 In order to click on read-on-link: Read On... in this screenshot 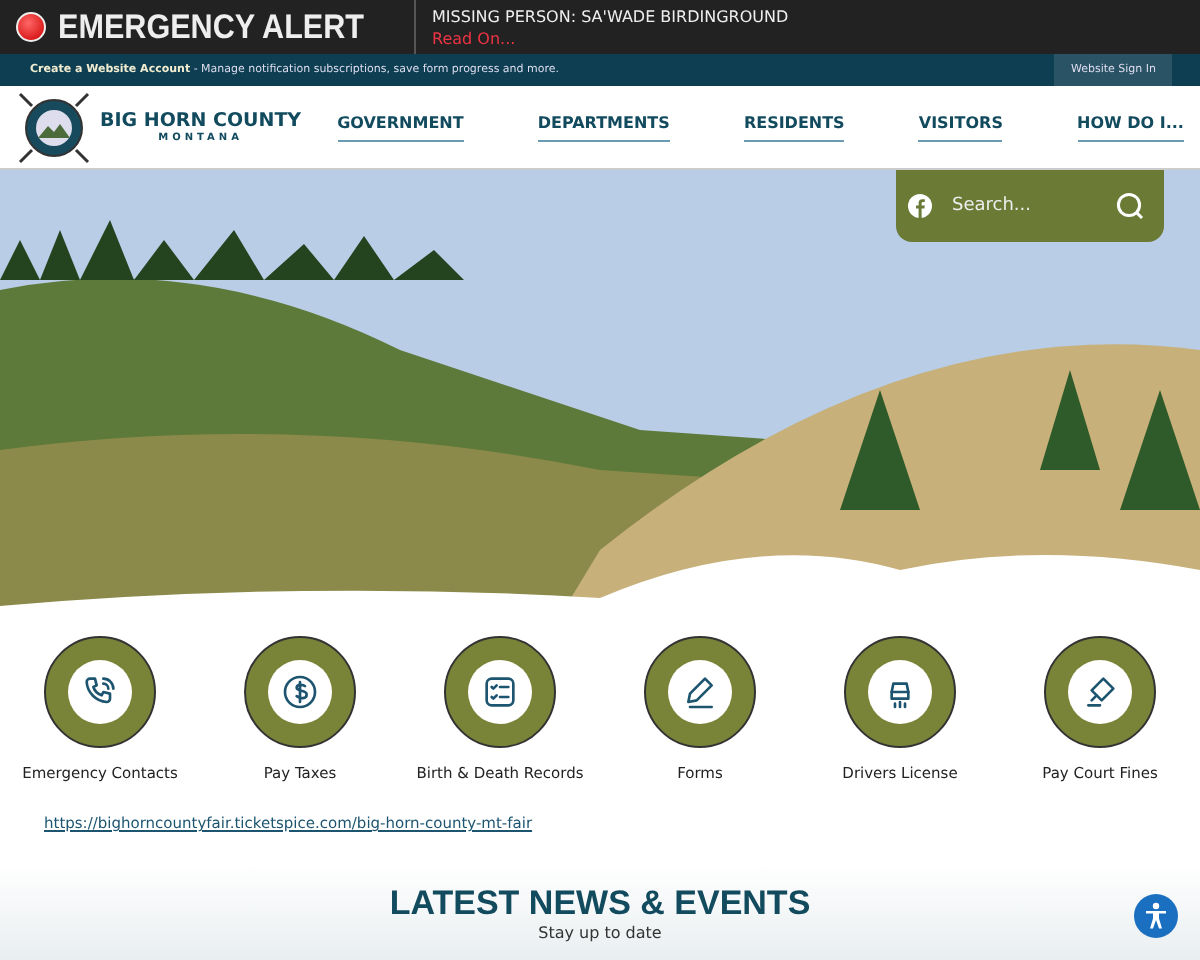, I will do `click(610, 38)`.